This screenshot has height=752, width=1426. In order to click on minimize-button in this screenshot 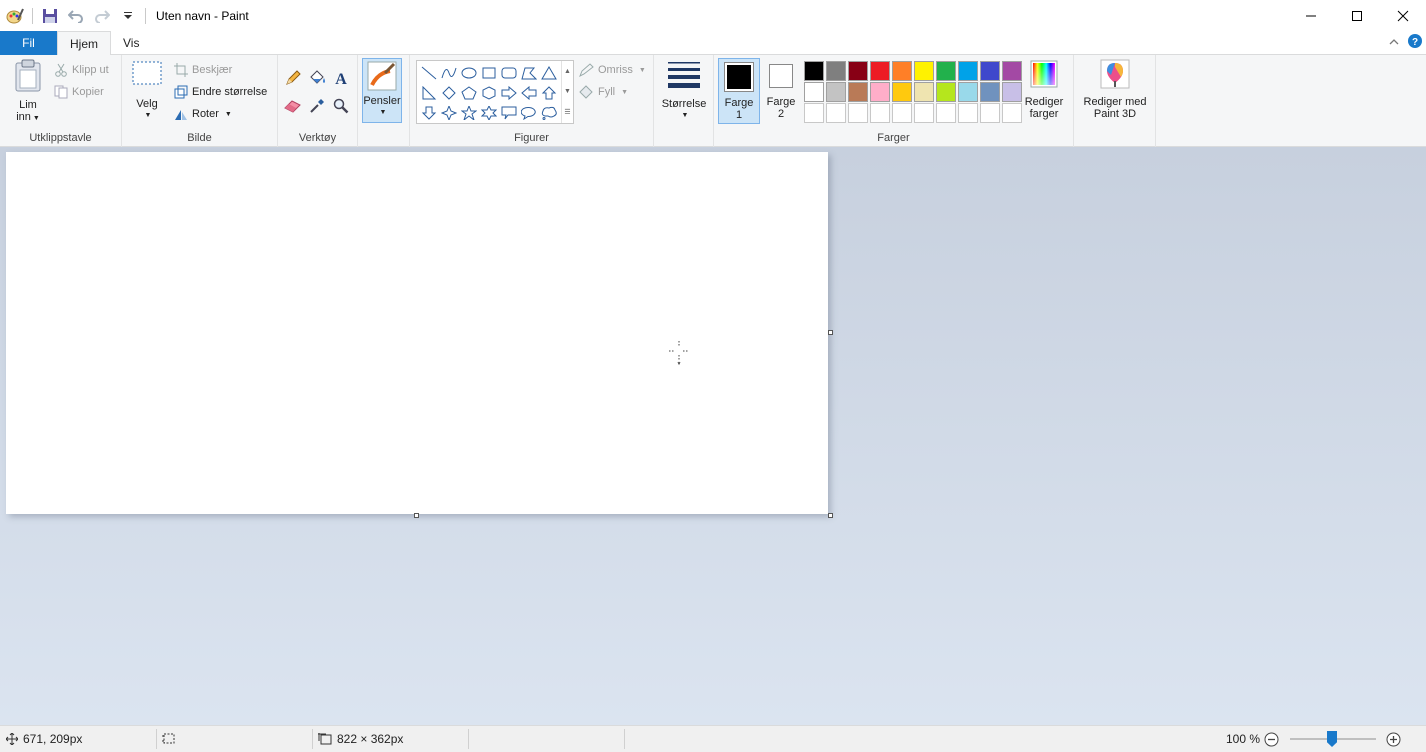, I will do `click(1311, 15)`.